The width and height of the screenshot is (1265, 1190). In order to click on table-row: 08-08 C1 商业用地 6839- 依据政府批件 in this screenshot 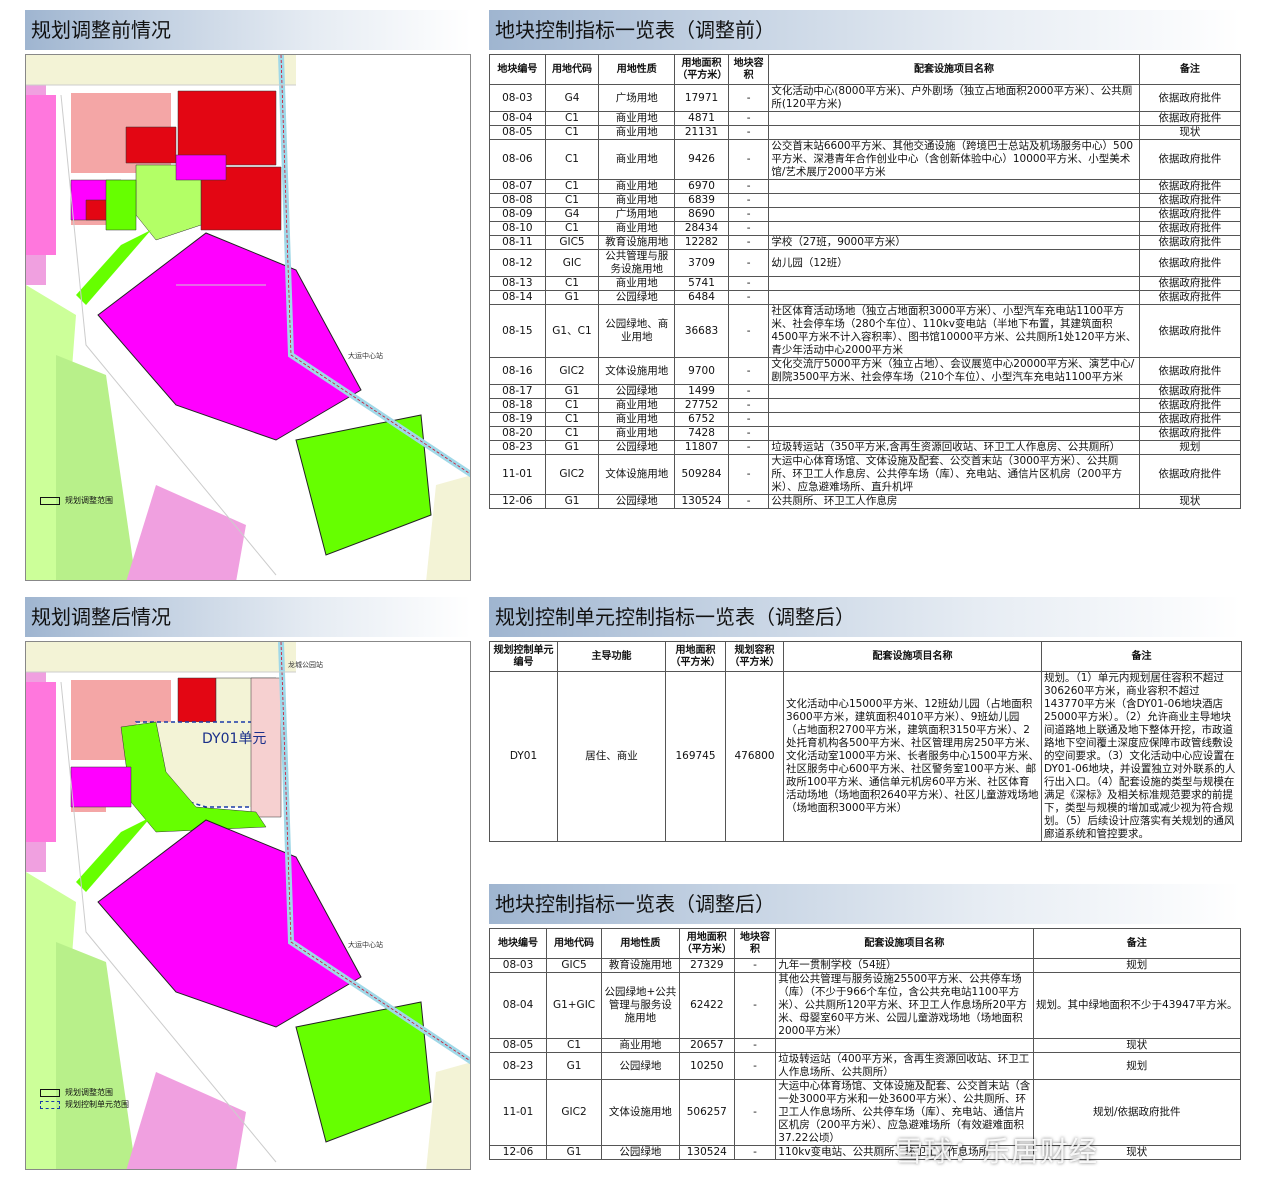, I will do `click(865, 200)`.